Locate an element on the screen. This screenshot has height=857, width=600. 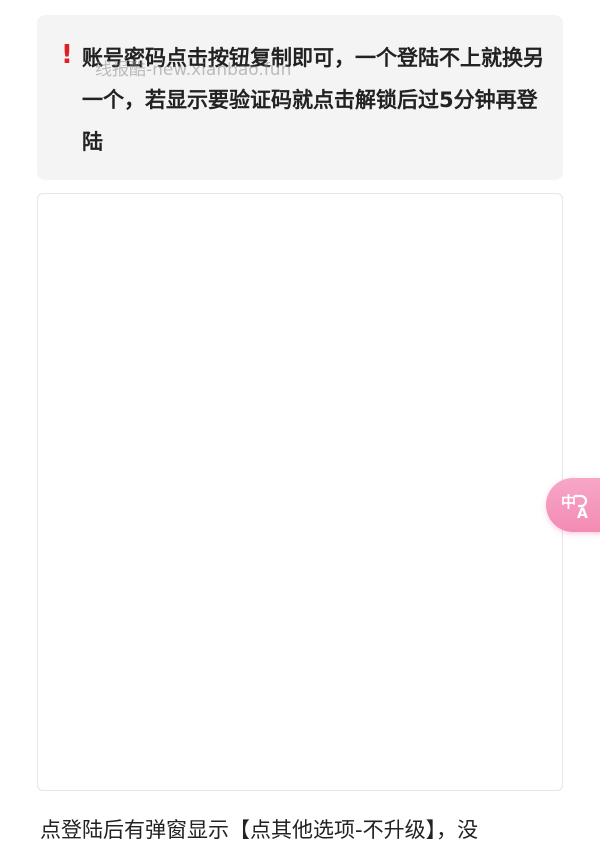
svg-text: 中 is located at coordinates (568, 502).